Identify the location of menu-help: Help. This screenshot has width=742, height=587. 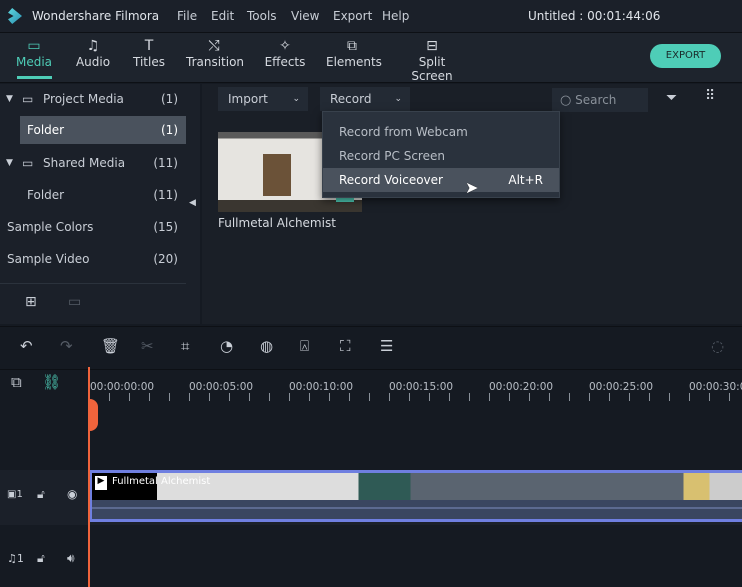
(395, 16).